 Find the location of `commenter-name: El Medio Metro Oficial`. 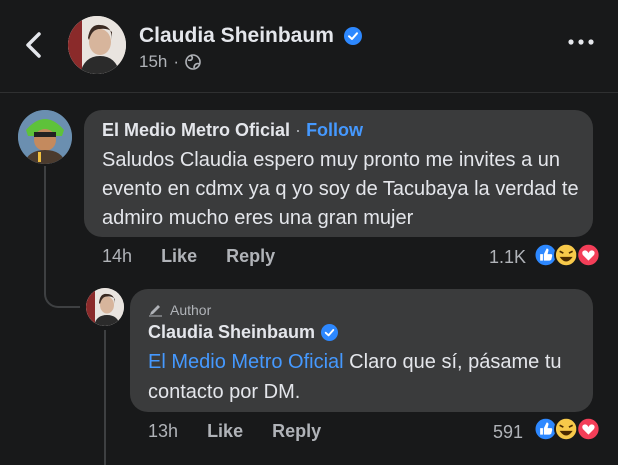

commenter-name: El Medio Metro Oficial is located at coordinates (196, 130).